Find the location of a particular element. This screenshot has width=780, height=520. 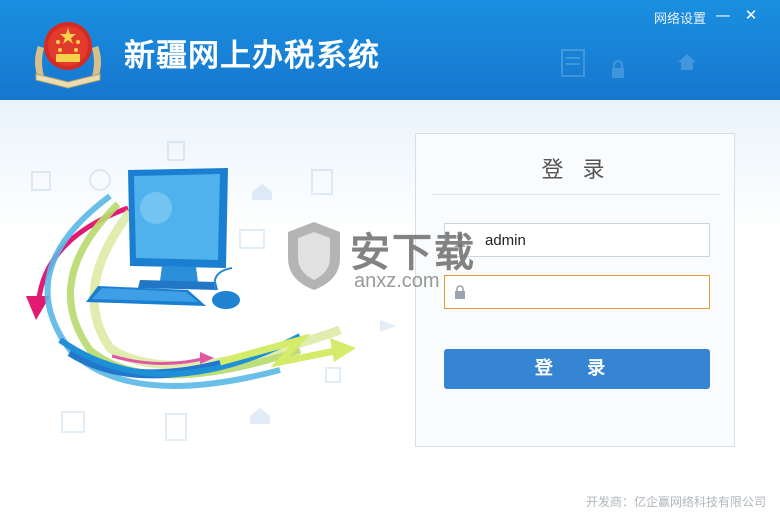

login-button: 登 录 is located at coordinates (577, 369).